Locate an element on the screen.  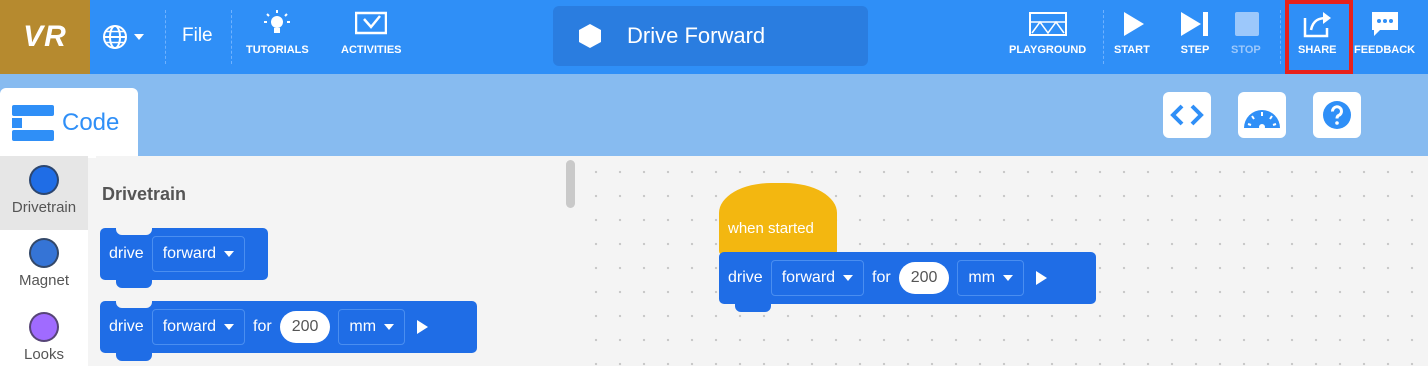
step-label: STEP is located at coordinates (1195, 50).